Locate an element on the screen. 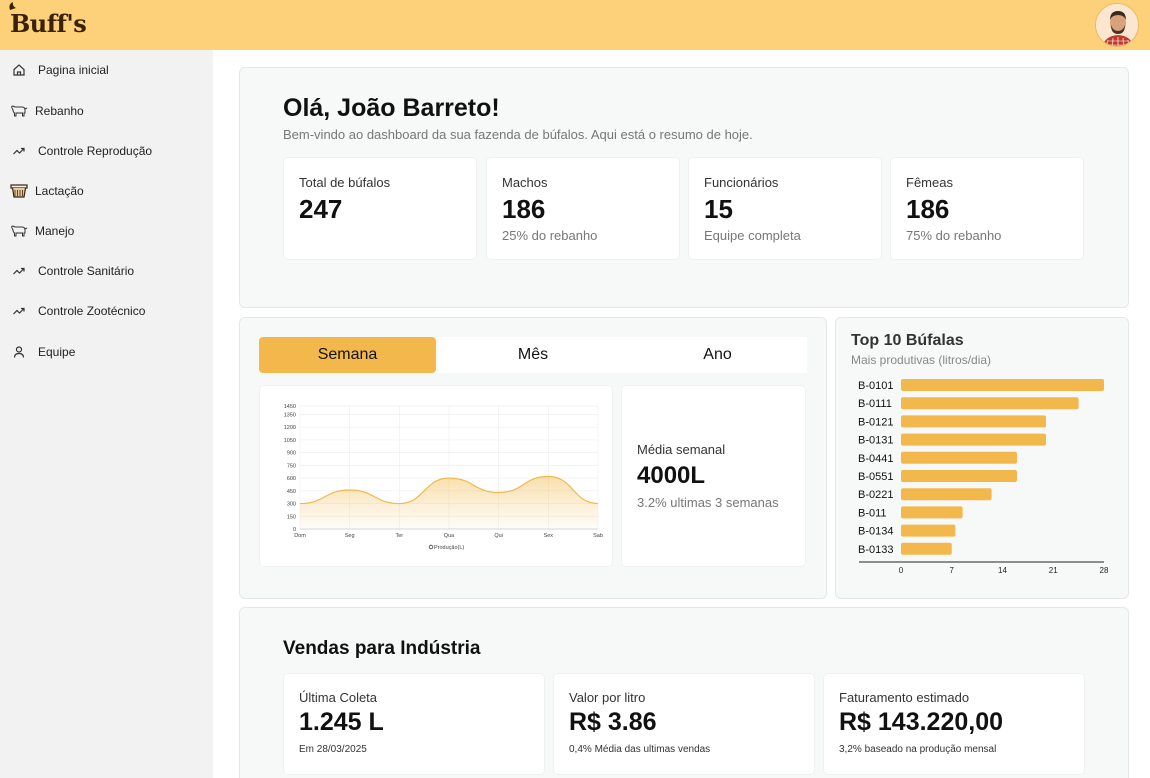 Image resolution: width=1150 pixels, height=778 pixels. bar-category-label: B-0551 is located at coordinates (875, 477).